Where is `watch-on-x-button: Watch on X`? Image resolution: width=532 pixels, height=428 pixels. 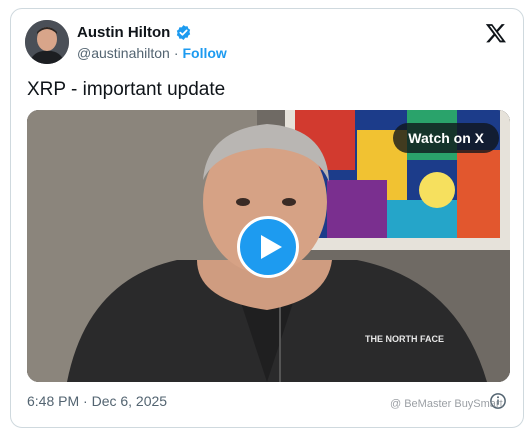
watch-on-x-button: Watch on X is located at coordinates (446, 138).